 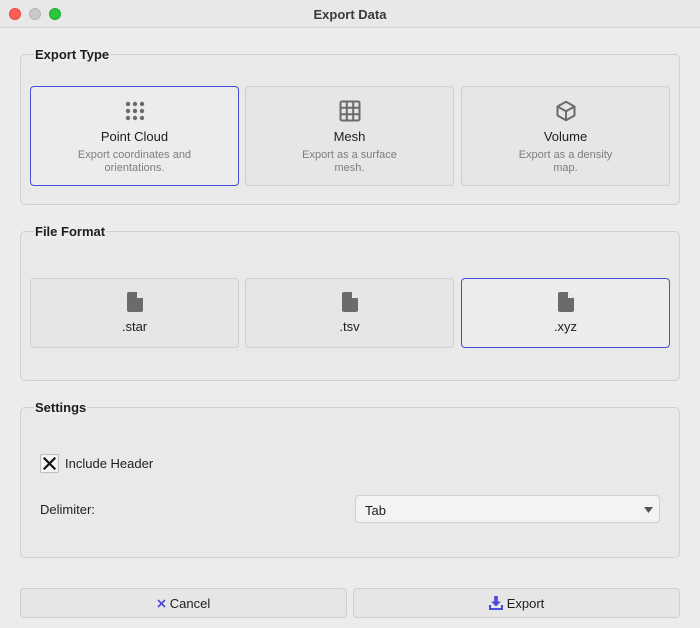 What do you see at coordinates (375, 510) in the screenshot?
I see `delimiter-value: Tab` at bounding box center [375, 510].